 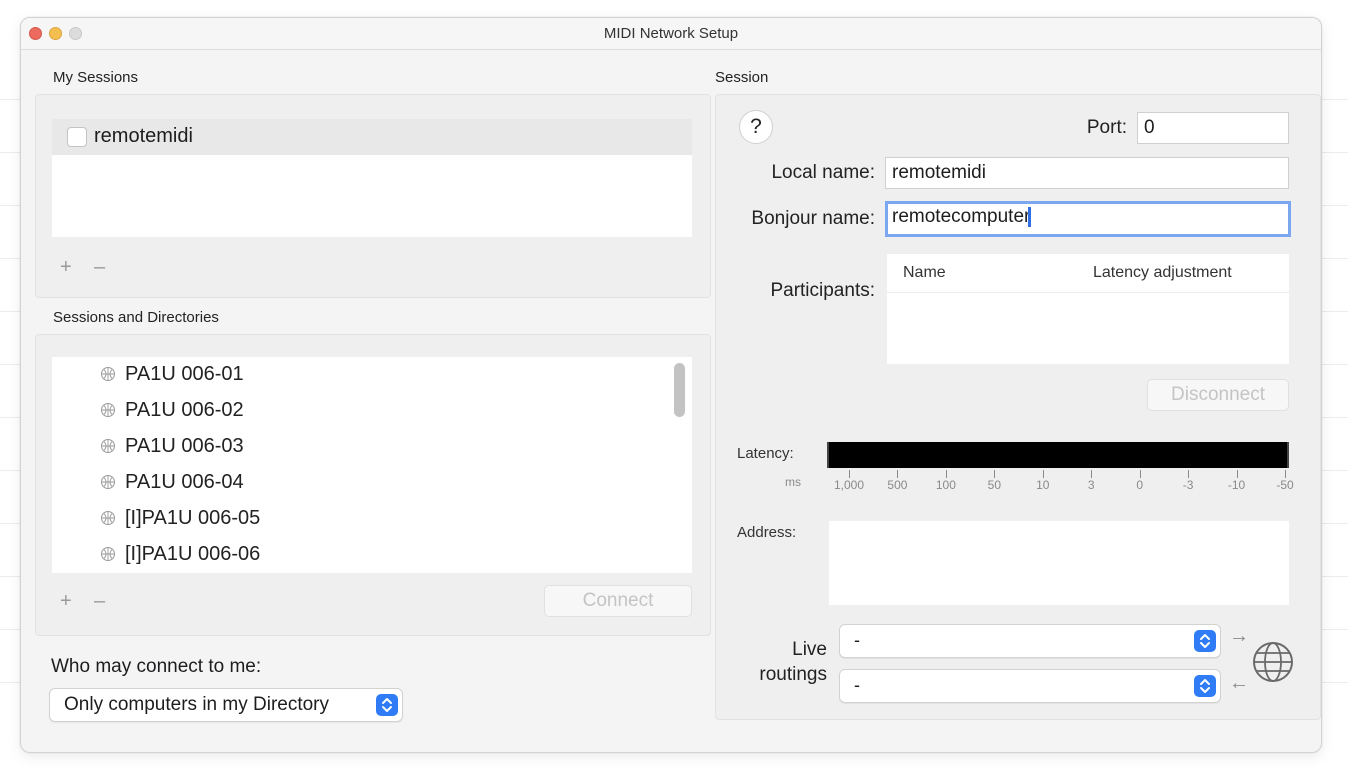 What do you see at coordinates (822, 290) in the screenshot?
I see `participants-label: Participants:` at bounding box center [822, 290].